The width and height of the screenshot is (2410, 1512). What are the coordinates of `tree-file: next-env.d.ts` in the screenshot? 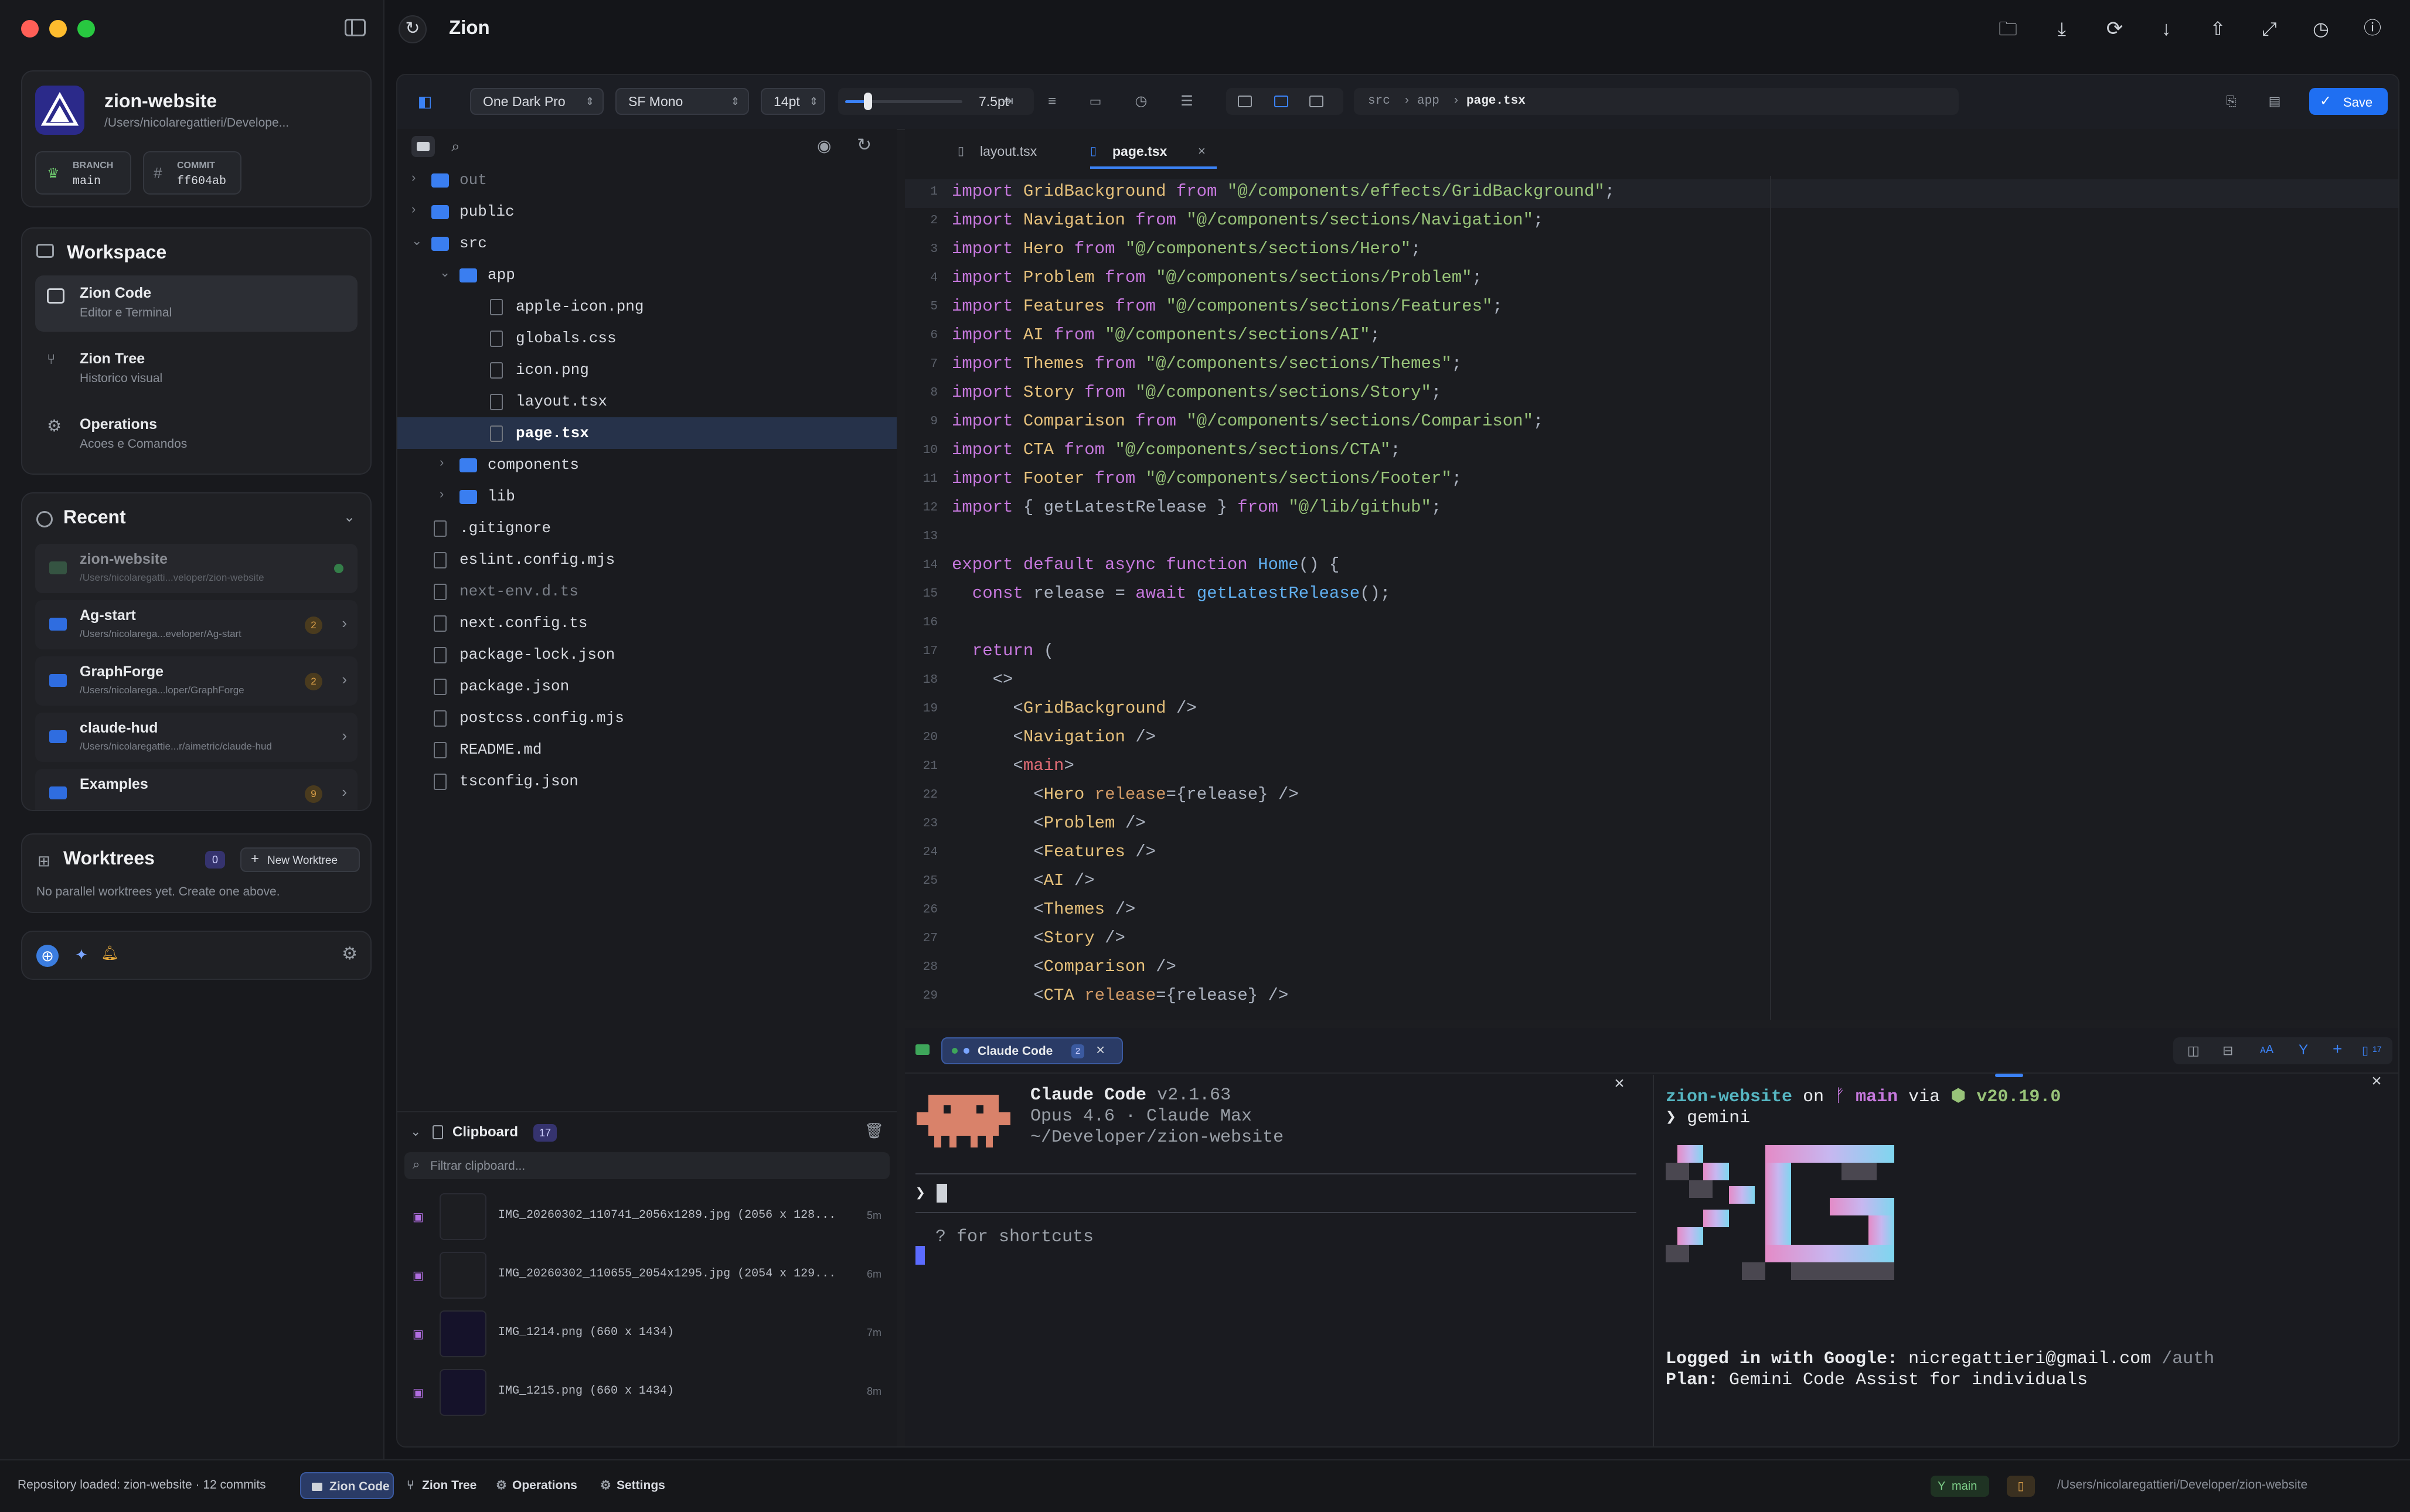 It's located at (647, 591).